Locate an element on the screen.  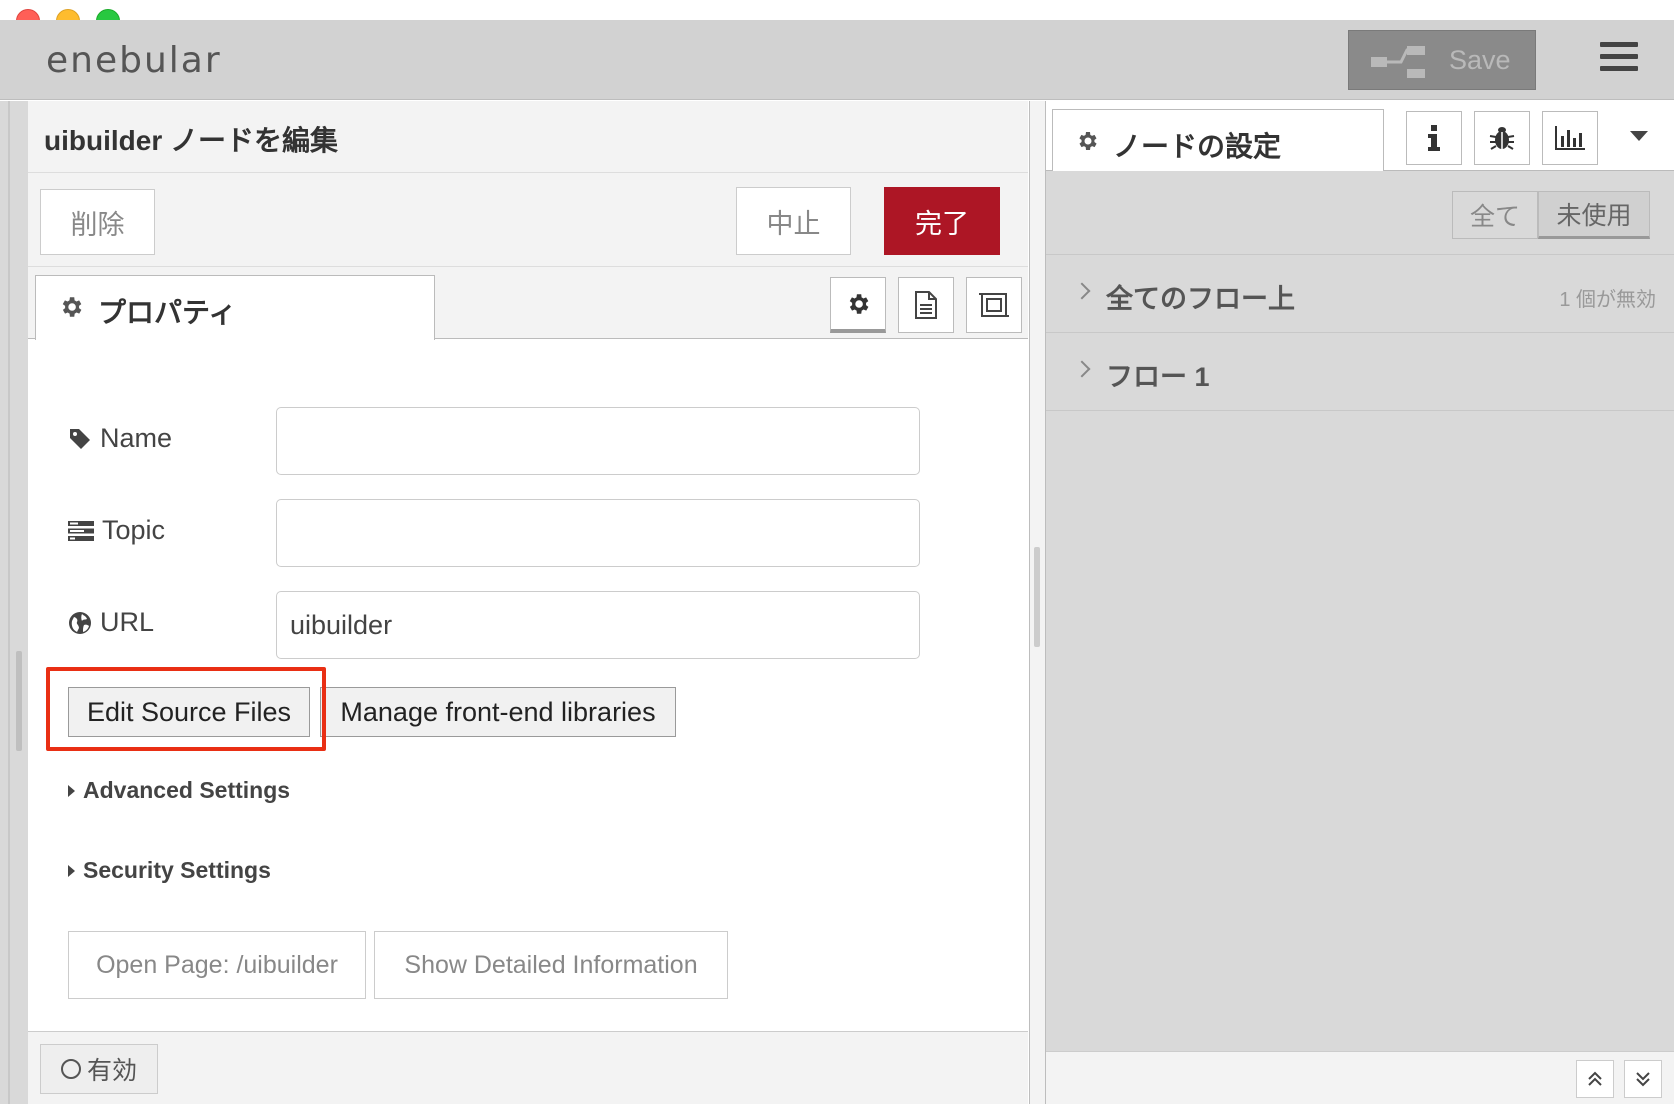
advanced-settings-toggle: Advanced Settings is located at coordinates (179, 790).